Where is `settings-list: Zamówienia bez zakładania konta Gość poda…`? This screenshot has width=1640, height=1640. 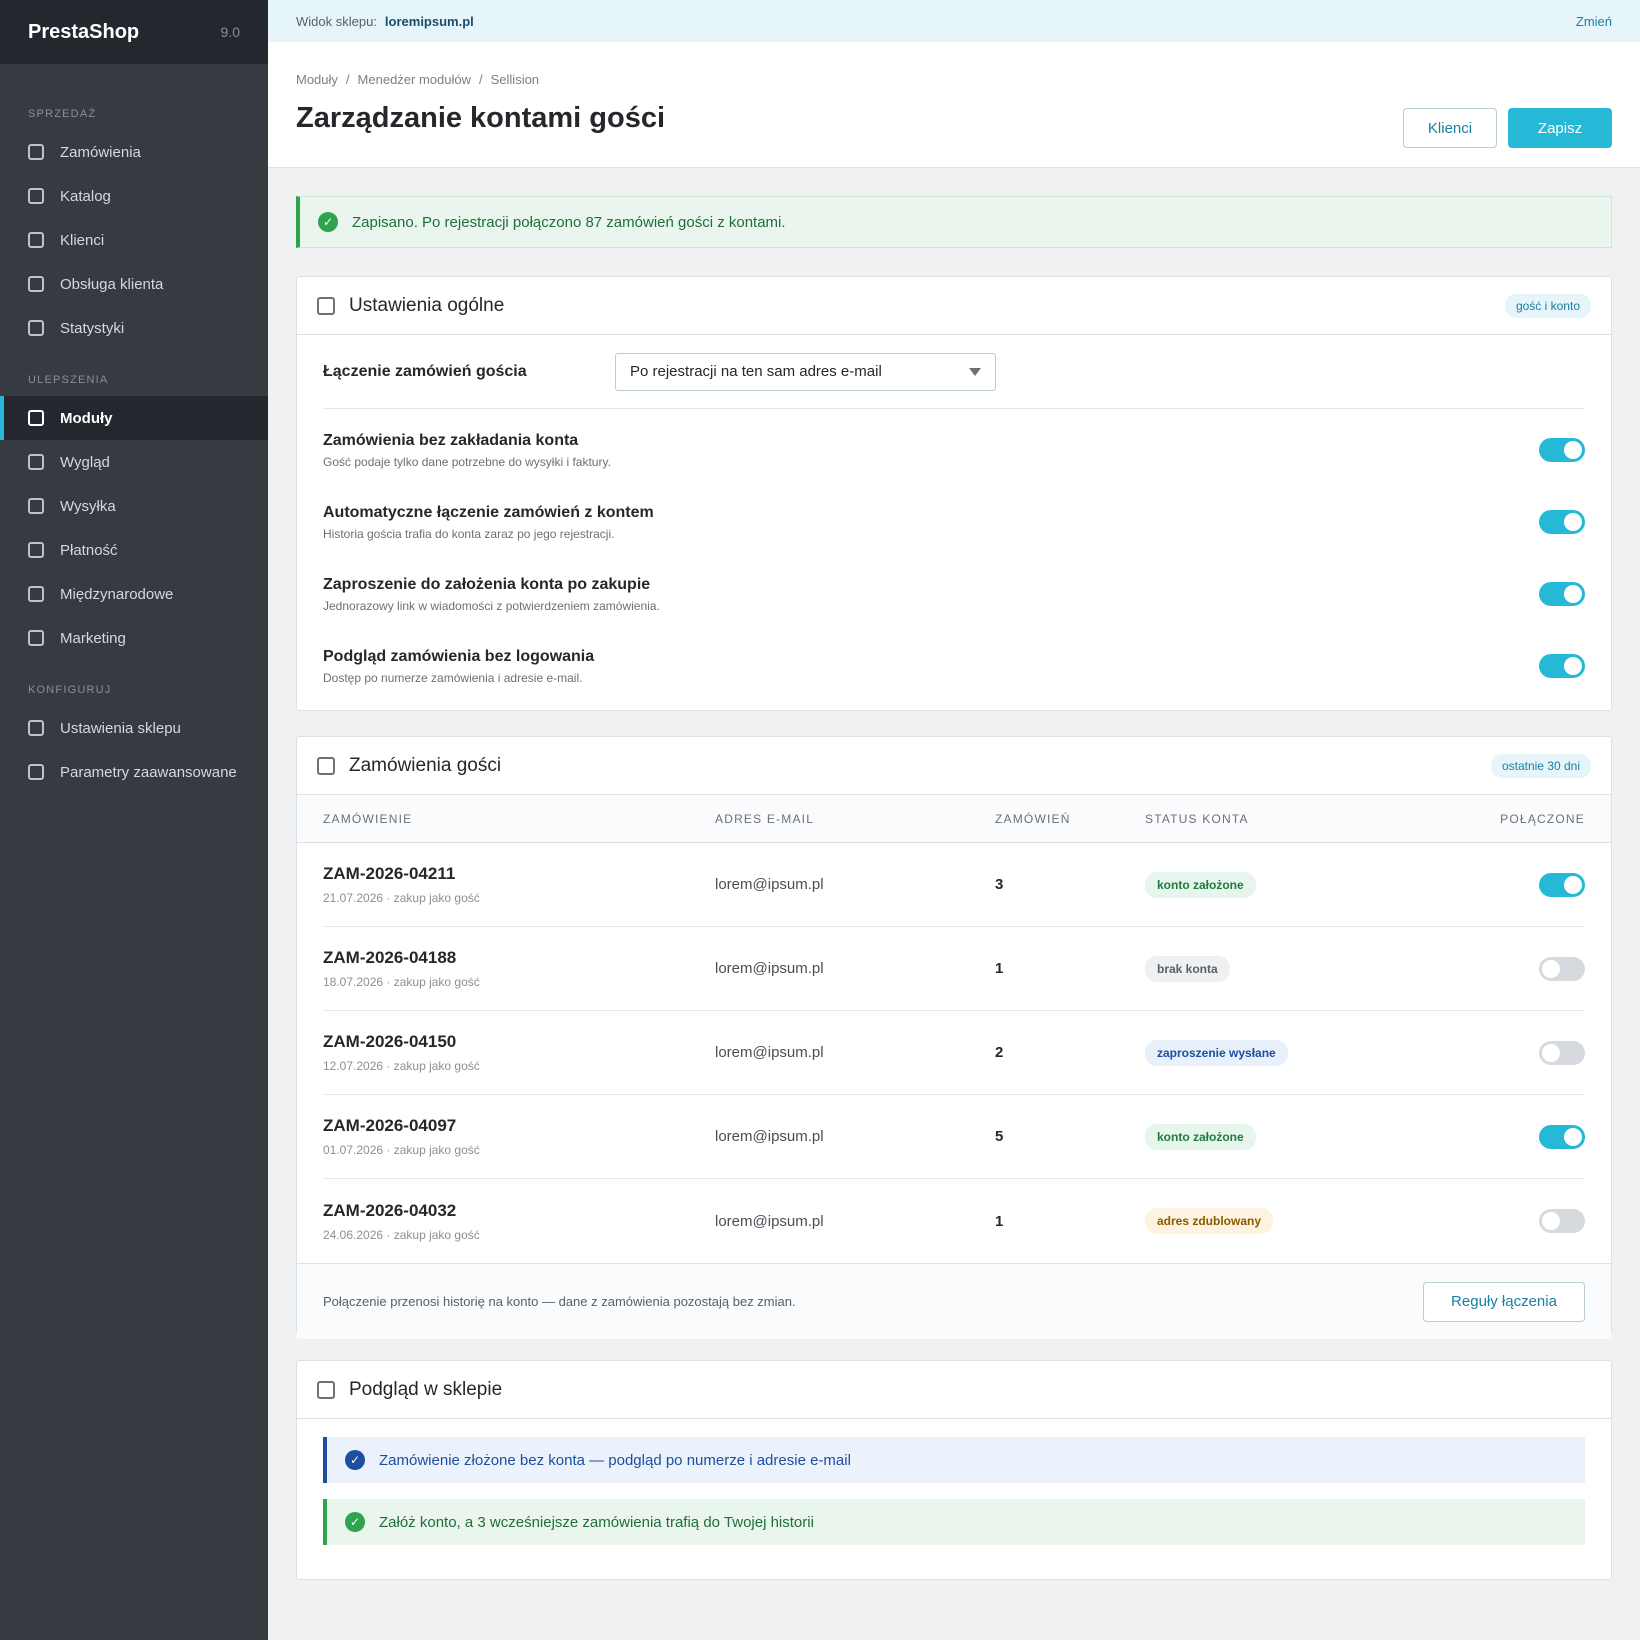
settings-list: Zamówienia bez zakładania konta Gość poda… is located at coordinates (954, 555).